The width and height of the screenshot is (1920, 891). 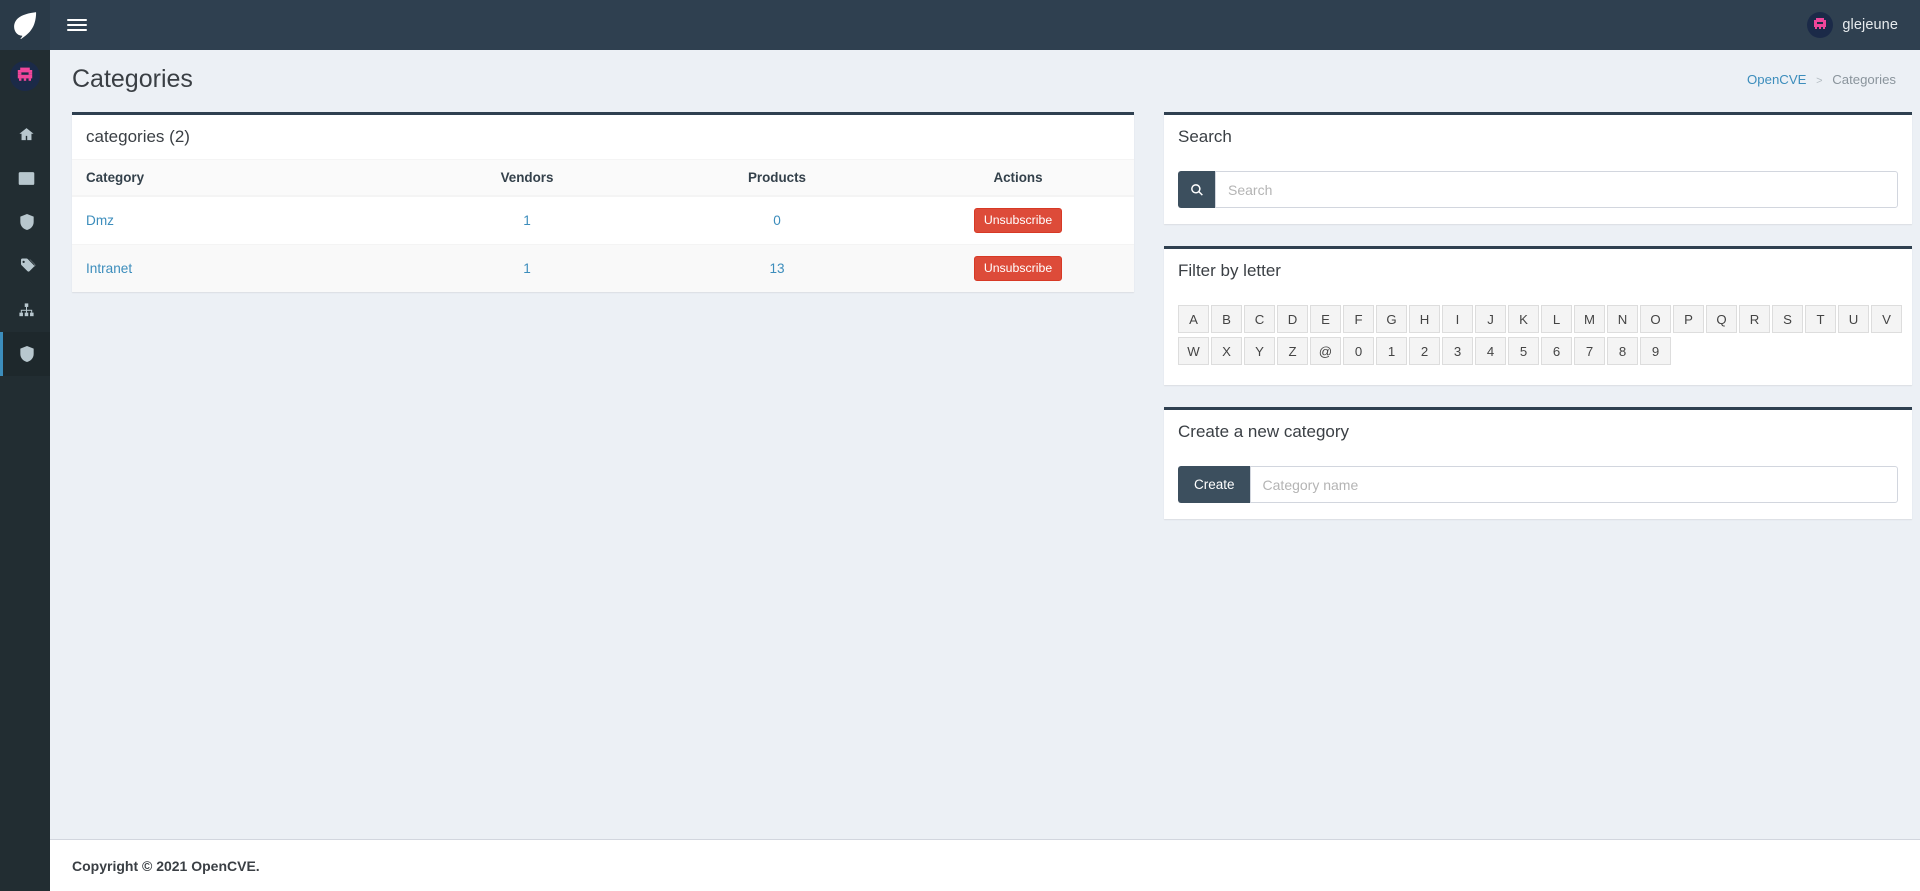 What do you see at coordinates (1538, 168) in the screenshot?
I see `search-box: Search` at bounding box center [1538, 168].